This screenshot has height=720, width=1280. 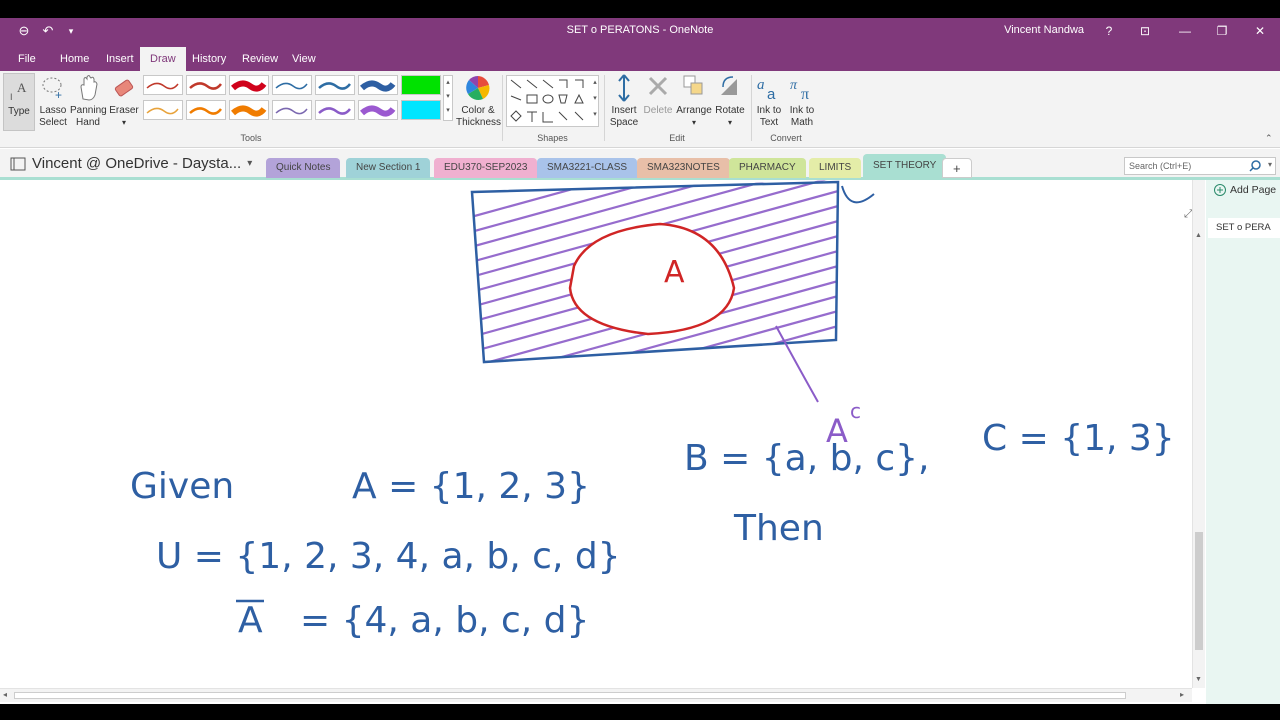 What do you see at coordinates (292, 85) in the screenshot?
I see `pen-blue-thin` at bounding box center [292, 85].